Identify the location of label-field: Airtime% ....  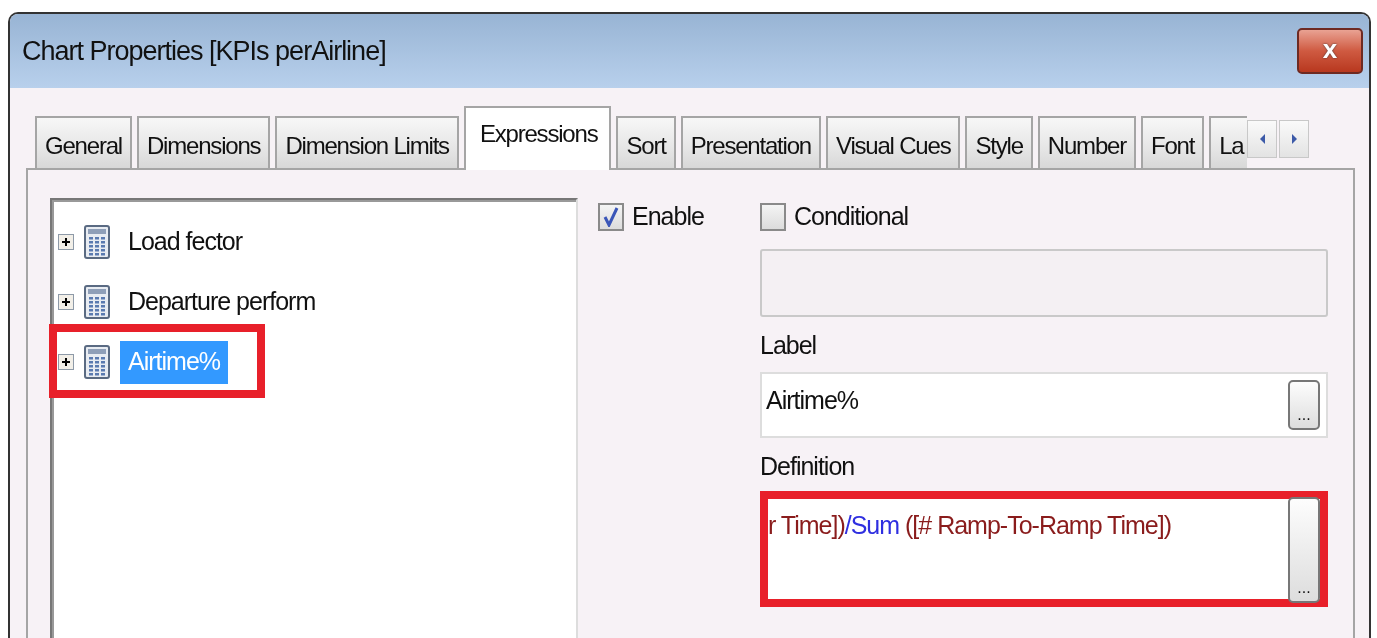
(1044, 405).